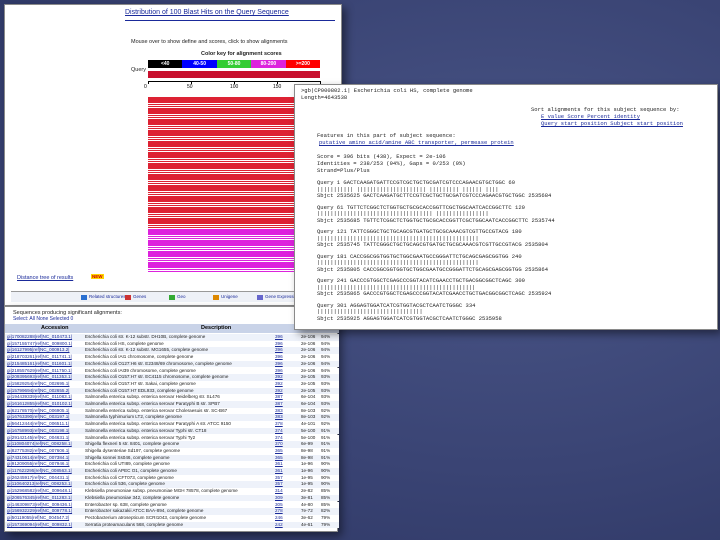 The width and height of the screenshot is (720, 540). What do you see at coordinates (44, 518) in the screenshot?
I see `accession-link: gi|50119055|ref|NC_004547.2|` at bounding box center [44, 518].